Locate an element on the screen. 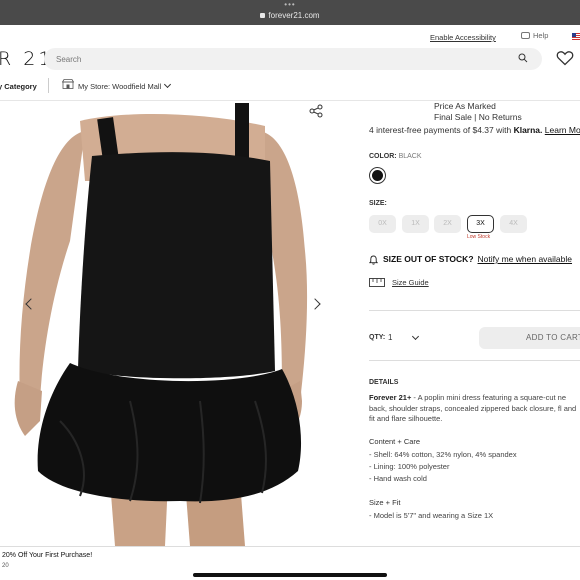 The height and width of the screenshot is (580, 580). store-icon is located at coordinates (68, 84).